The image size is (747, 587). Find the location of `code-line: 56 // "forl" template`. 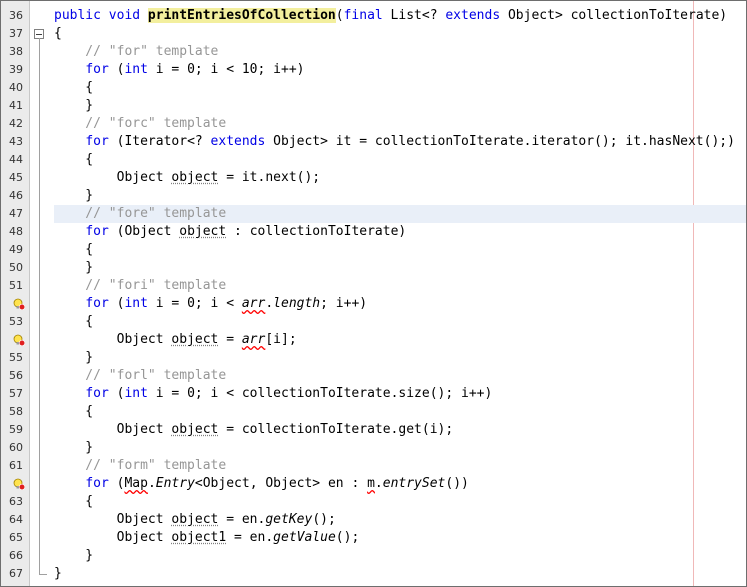

code-line: 56 // "forl" template is located at coordinates (373, 376).